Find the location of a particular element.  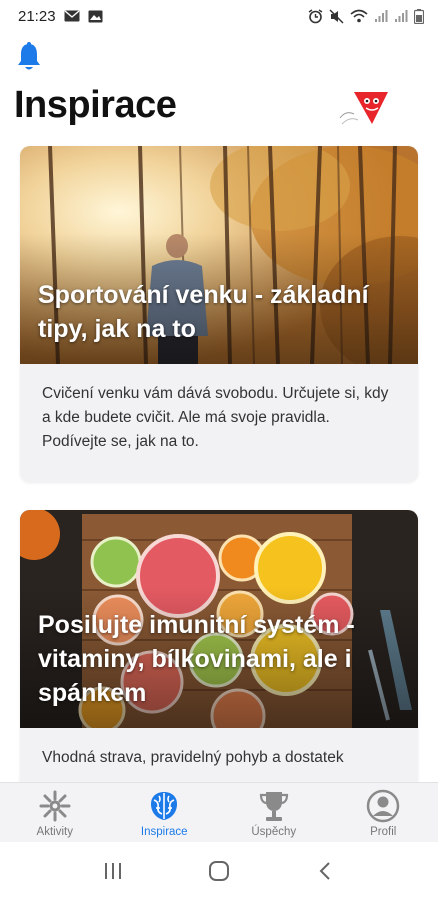

wifi-icon is located at coordinates (359, 16).